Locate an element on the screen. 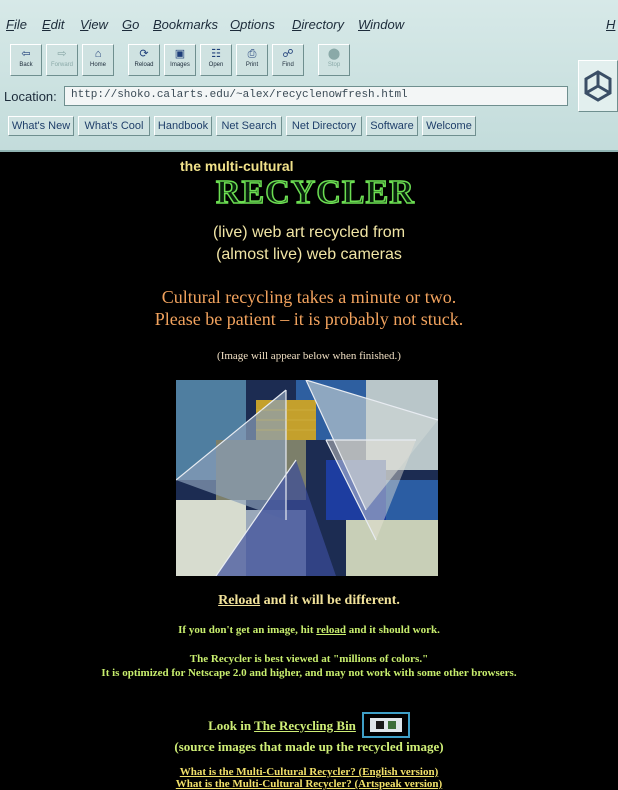  menu-view: View is located at coordinates (94, 24).